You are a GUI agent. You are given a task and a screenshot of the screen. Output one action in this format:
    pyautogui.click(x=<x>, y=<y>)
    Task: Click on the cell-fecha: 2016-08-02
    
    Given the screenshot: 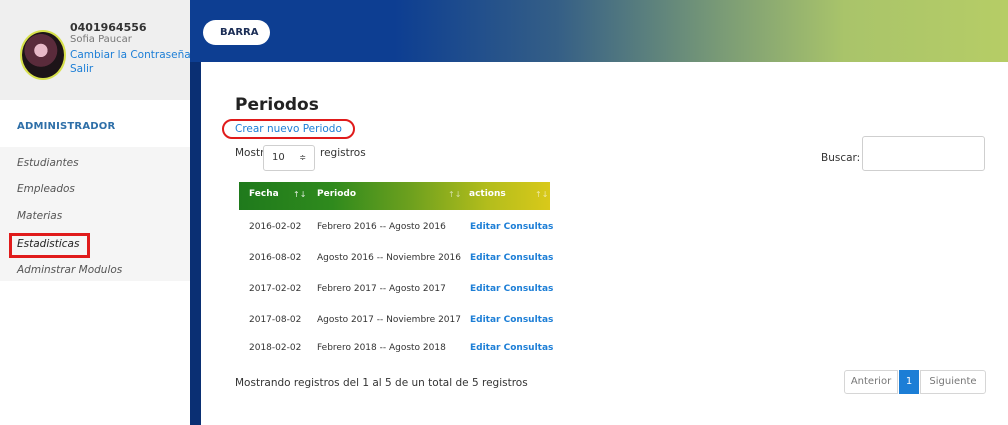 What is the action you would take?
    pyautogui.click(x=275, y=258)
    